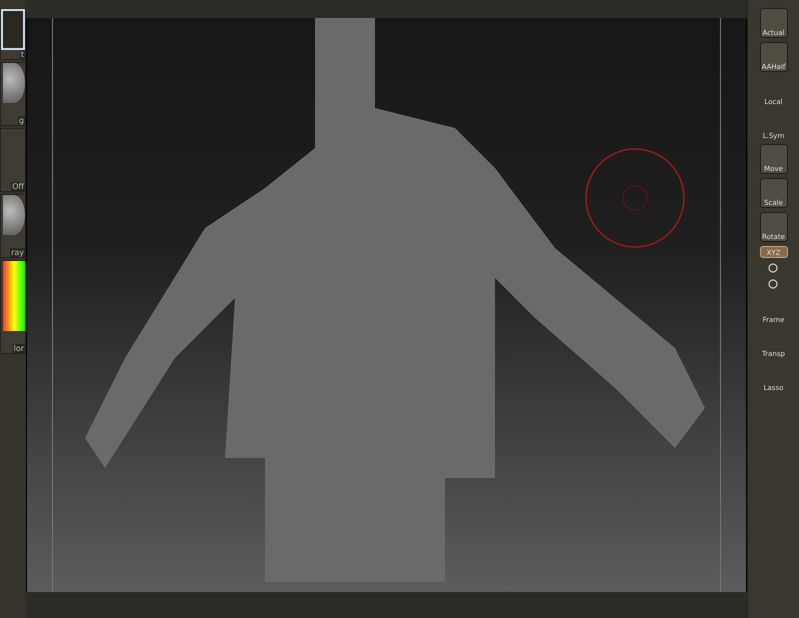 This screenshot has height=618, width=799. I want to click on brush-cursor-icon, so click(635, 198).